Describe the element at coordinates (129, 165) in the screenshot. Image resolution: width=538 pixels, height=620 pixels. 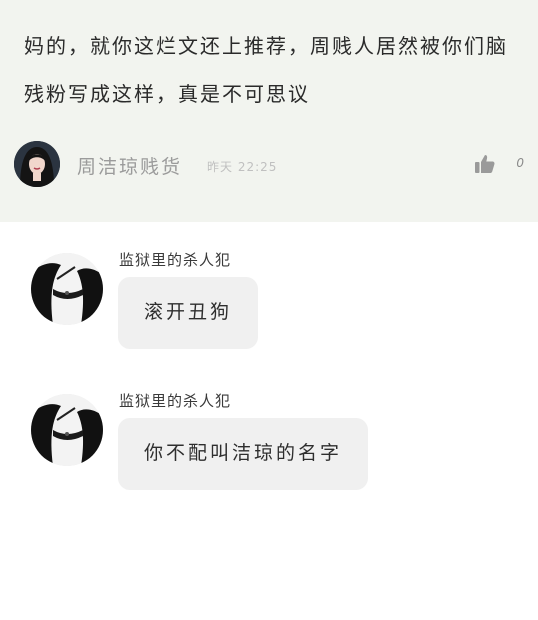
I see `author-name: 周洁琼贱货` at that location.